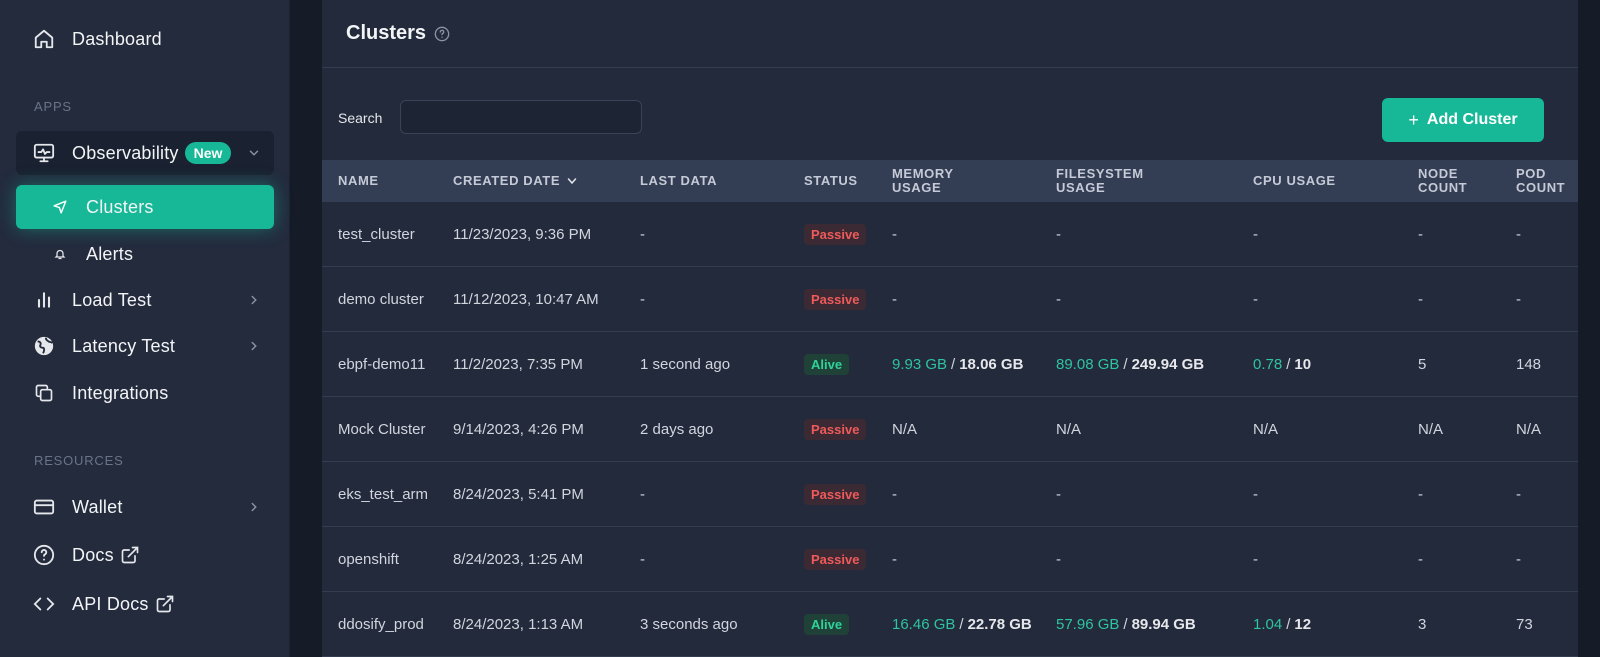 Image resolution: width=1600 pixels, height=657 pixels. What do you see at coordinates (120, 206) in the screenshot?
I see `sidebar-item-label: Clusters` at bounding box center [120, 206].